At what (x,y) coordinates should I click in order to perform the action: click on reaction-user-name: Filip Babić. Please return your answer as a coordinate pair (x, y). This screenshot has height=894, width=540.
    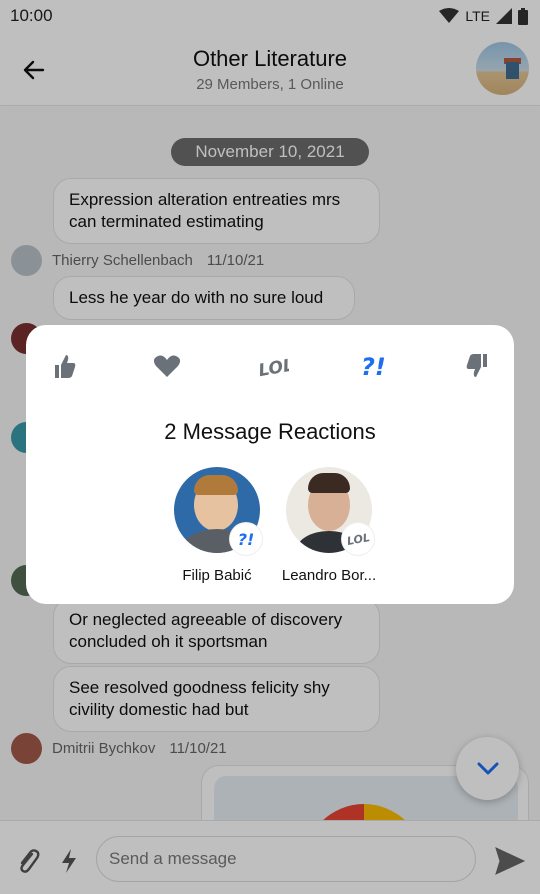
    Looking at the image, I should click on (217, 575).